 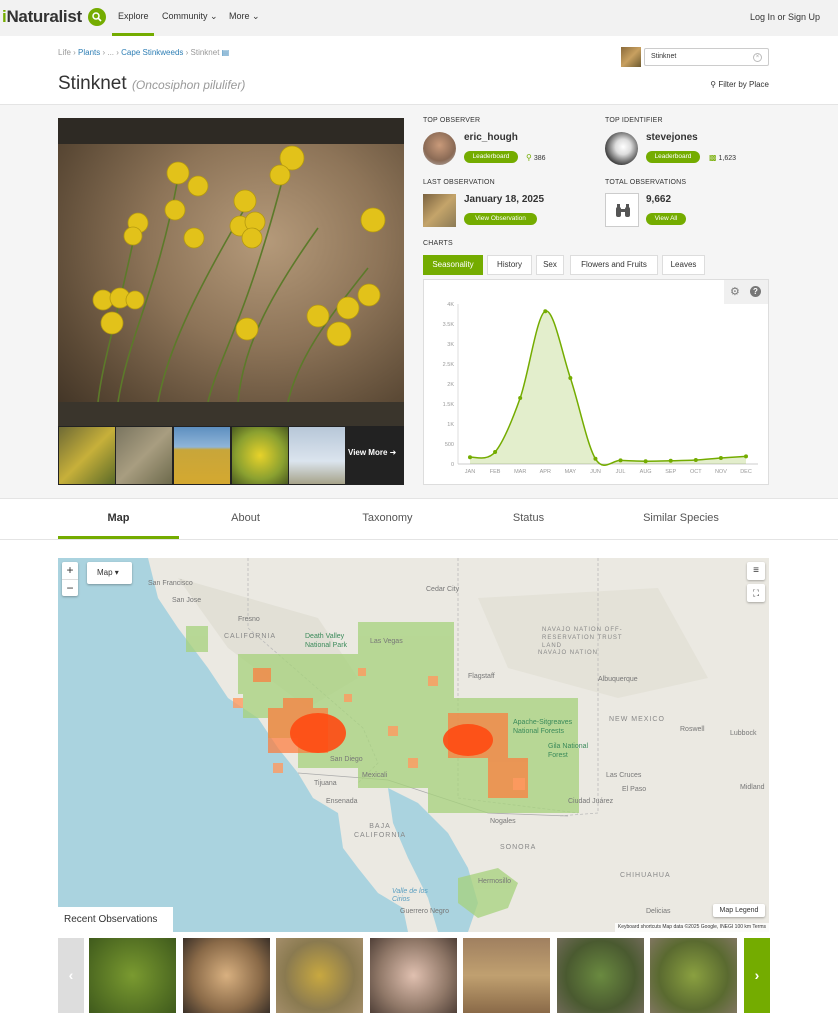 What do you see at coordinates (187, 600) in the screenshot?
I see `map-label-san-jose: San Jose` at bounding box center [187, 600].